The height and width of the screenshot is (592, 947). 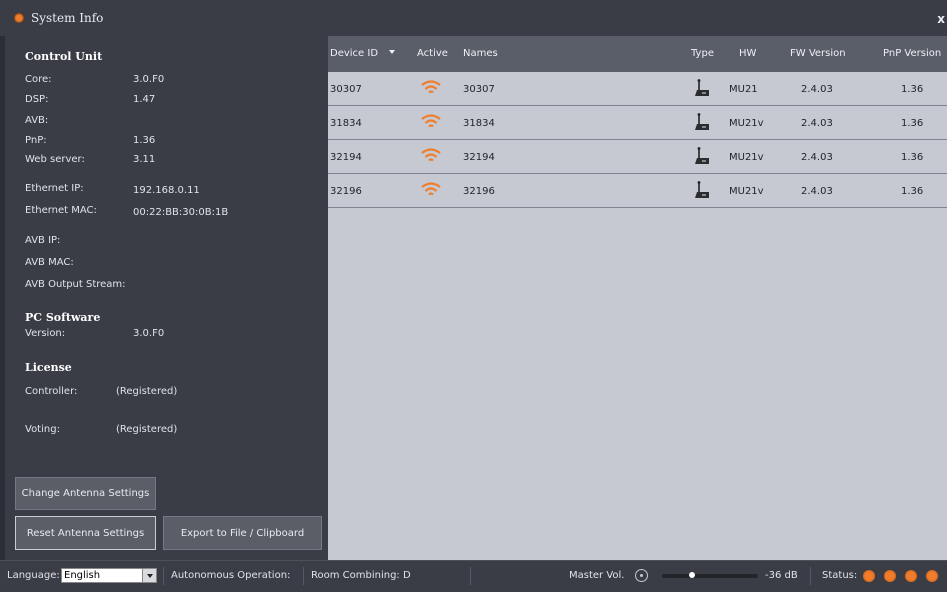 What do you see at coordinates (432, 53) in the screenshot?
I see `column-active: Active` at bounding box center [432, 53].